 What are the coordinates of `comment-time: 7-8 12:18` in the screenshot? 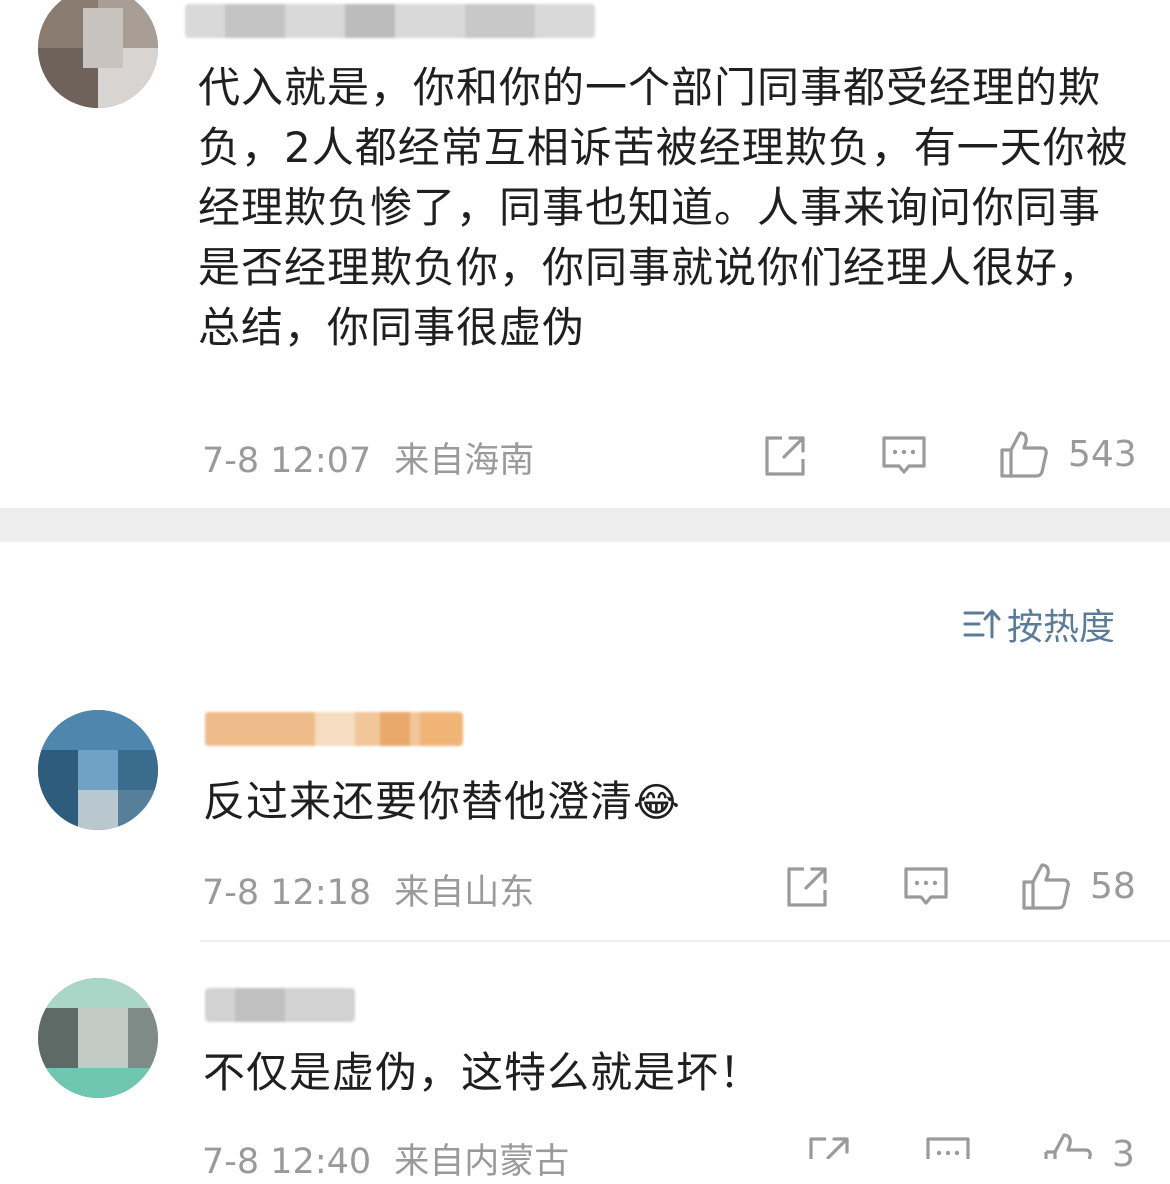 It's located at (287, 893).